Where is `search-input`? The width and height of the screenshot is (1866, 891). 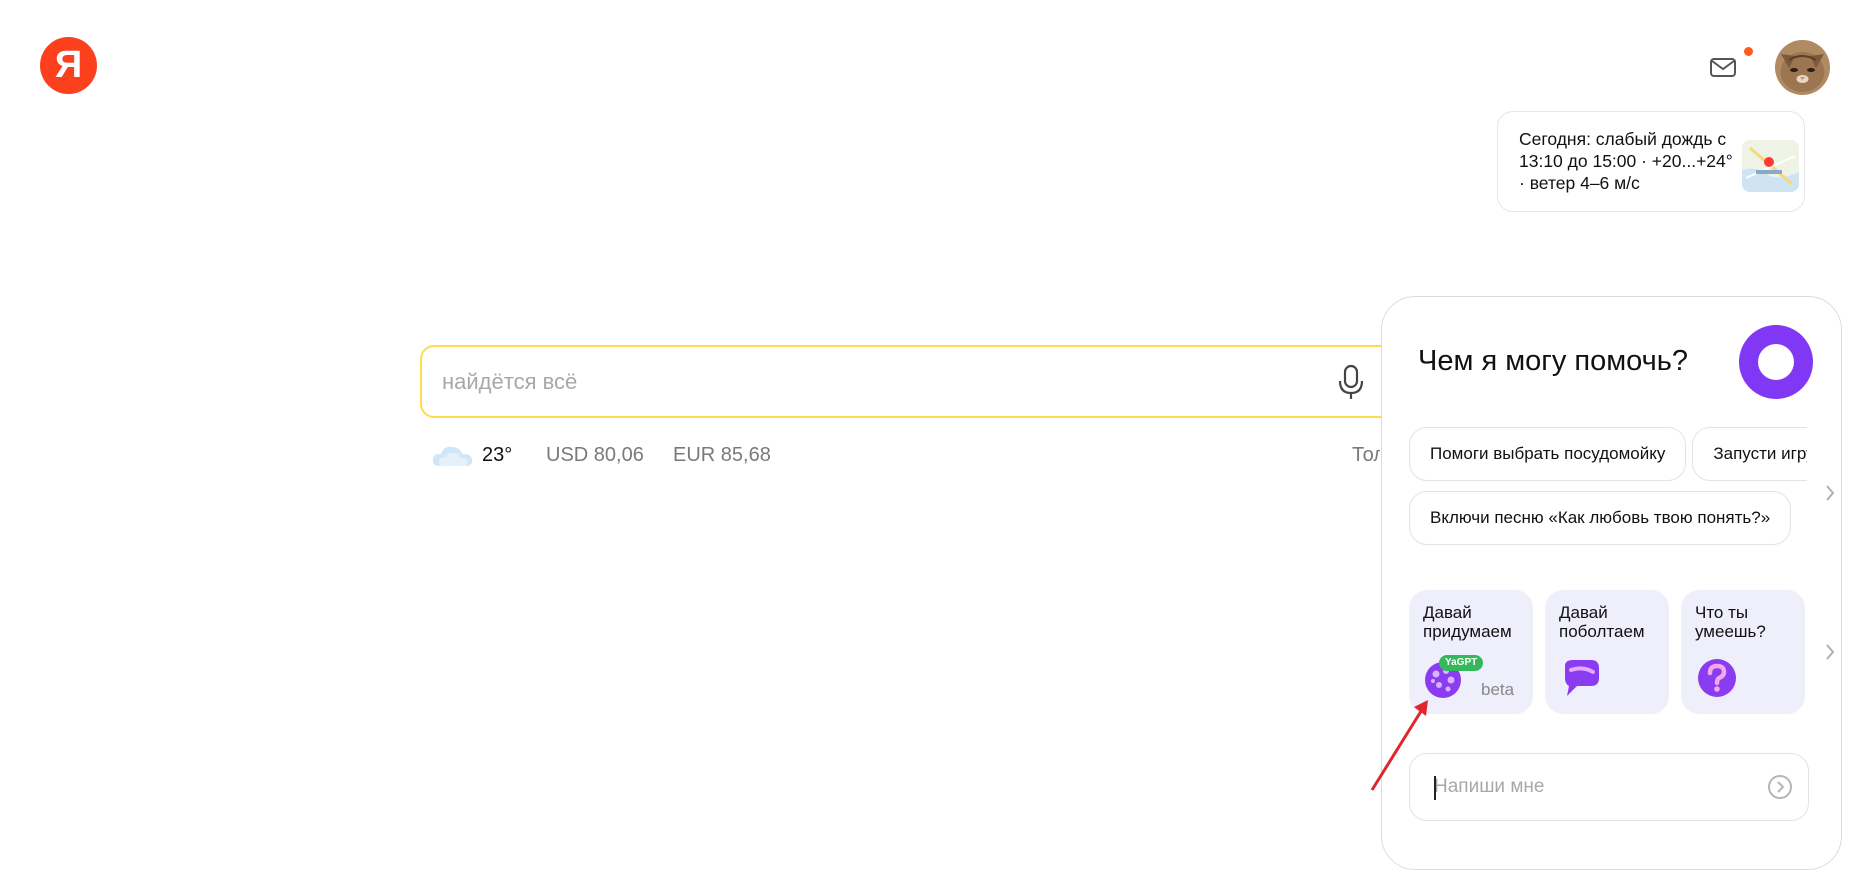
search-input is located at coordinates (872, 381).